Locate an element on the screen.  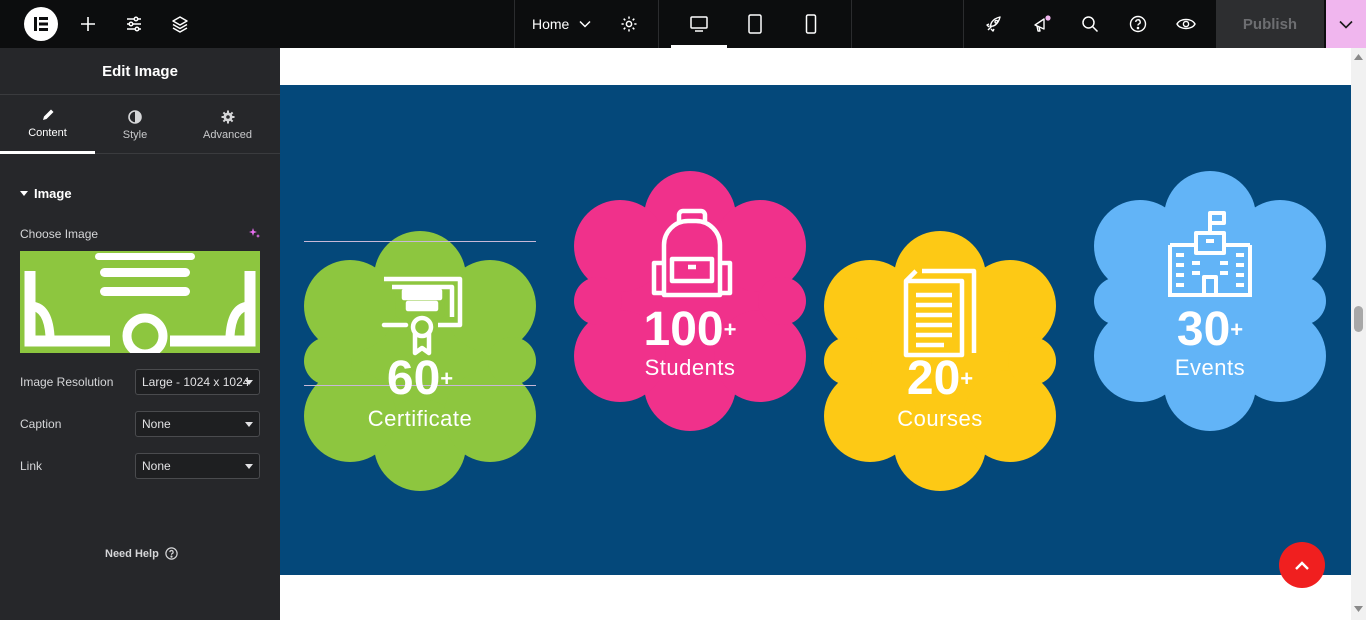
stat-number: 60+ is located at coordinates (420, 378).